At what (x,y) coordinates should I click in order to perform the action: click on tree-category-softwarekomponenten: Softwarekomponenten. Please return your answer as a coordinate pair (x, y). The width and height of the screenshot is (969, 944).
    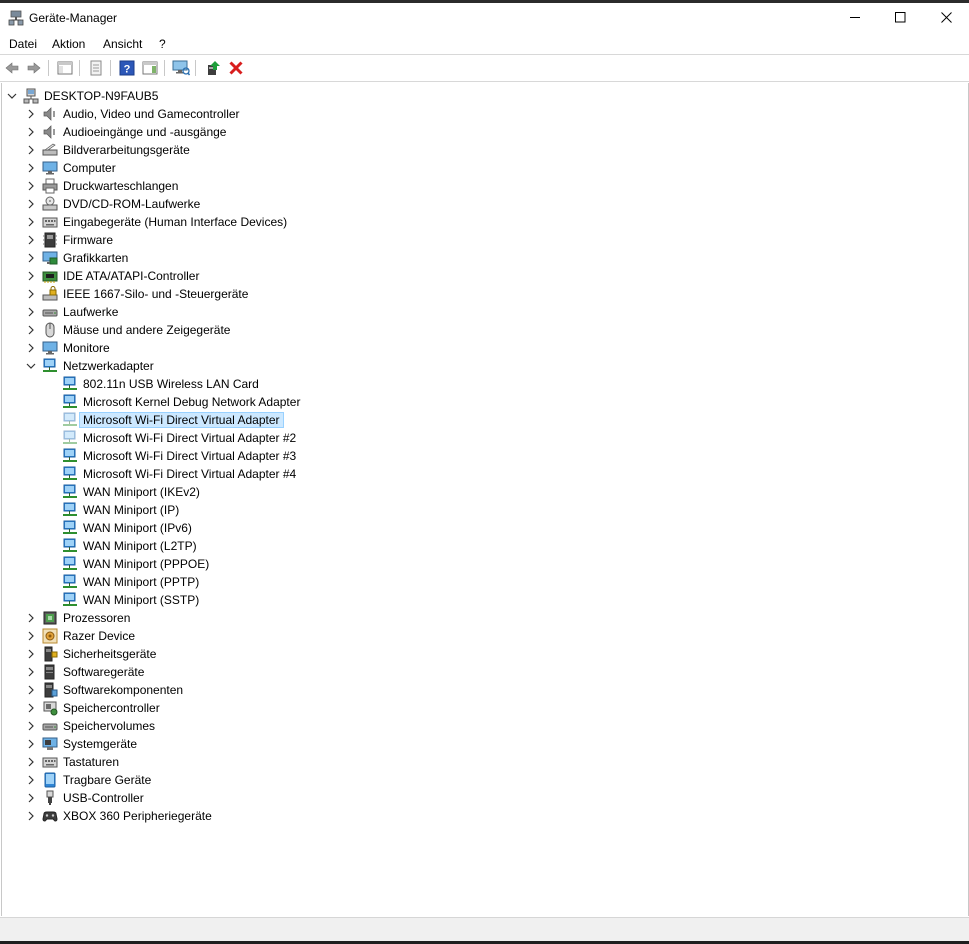
    Looking at the image, I should click on (202, 690).